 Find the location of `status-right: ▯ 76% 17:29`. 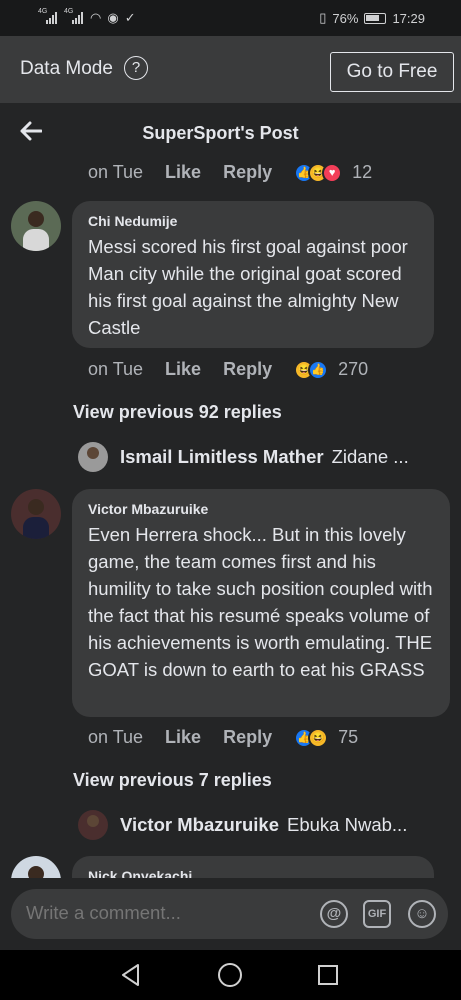

status-right: ▯ 76% 17:29 is located at coordinates (372, 18).